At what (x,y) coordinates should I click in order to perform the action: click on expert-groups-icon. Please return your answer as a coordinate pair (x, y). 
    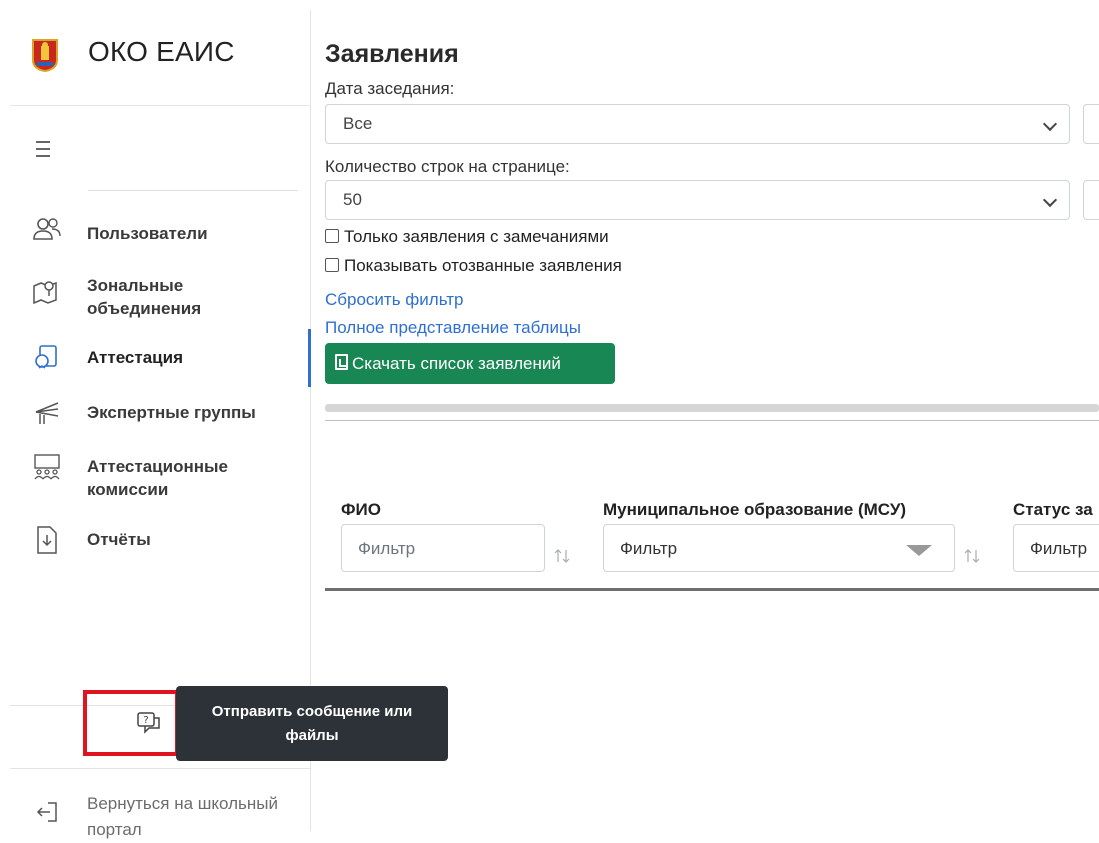
    Looking at the image, I should click on (47, 413).